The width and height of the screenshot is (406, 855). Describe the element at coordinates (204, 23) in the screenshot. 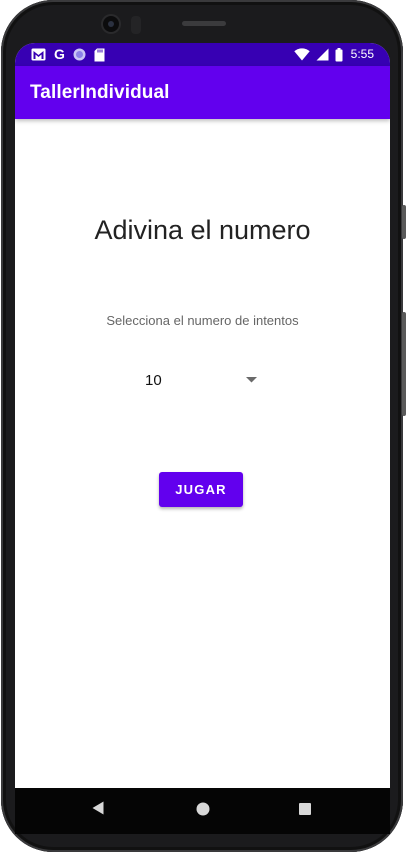

I see `earpiece-speaker` at that location.